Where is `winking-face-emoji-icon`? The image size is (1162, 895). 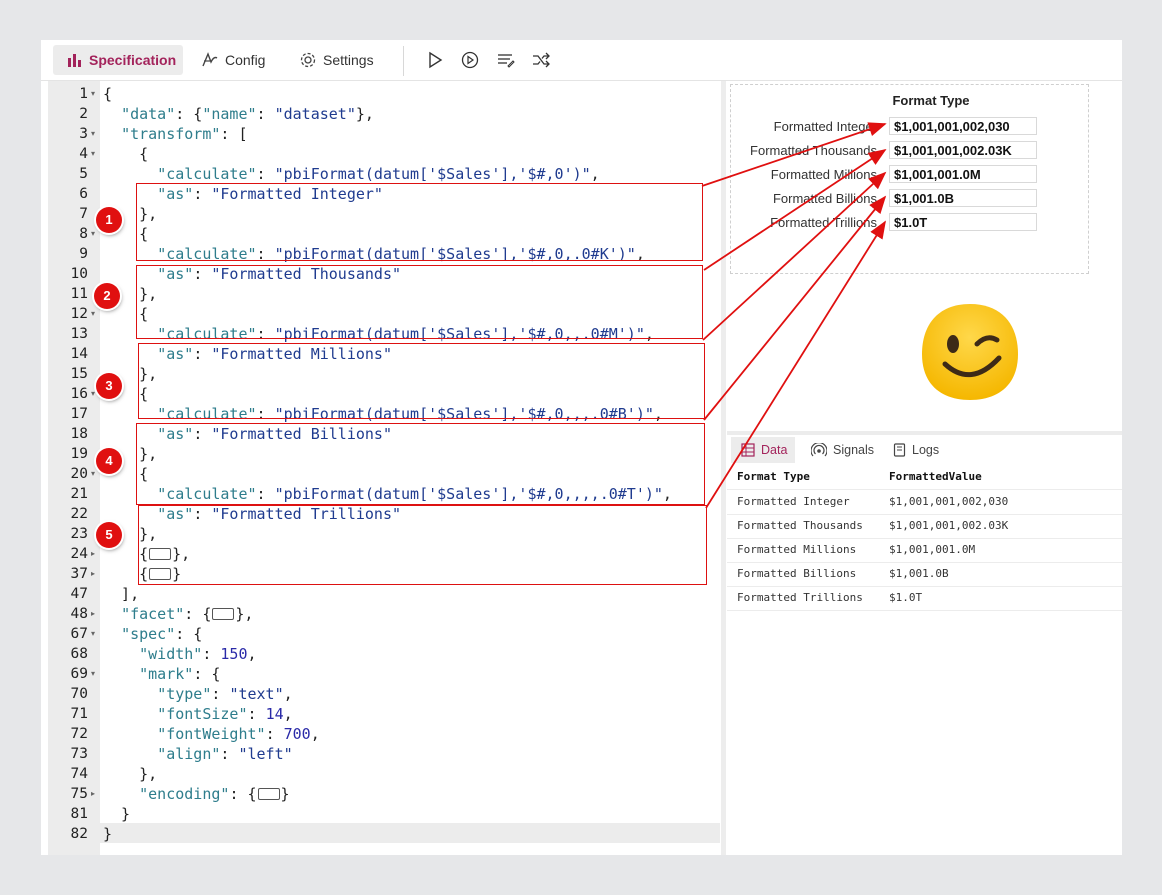 winking-face-emoji-icon is located at coordinates (970, 352).